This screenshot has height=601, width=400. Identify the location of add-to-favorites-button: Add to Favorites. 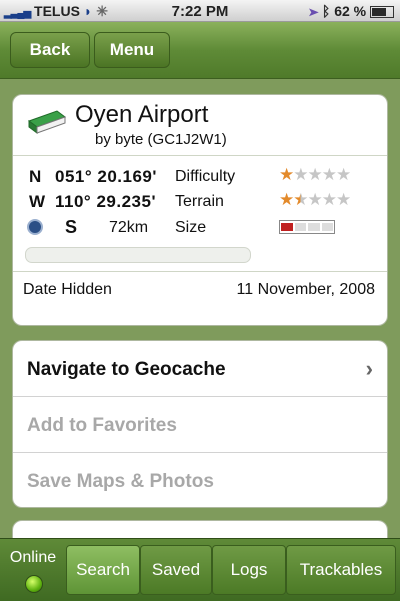
(200, 425).